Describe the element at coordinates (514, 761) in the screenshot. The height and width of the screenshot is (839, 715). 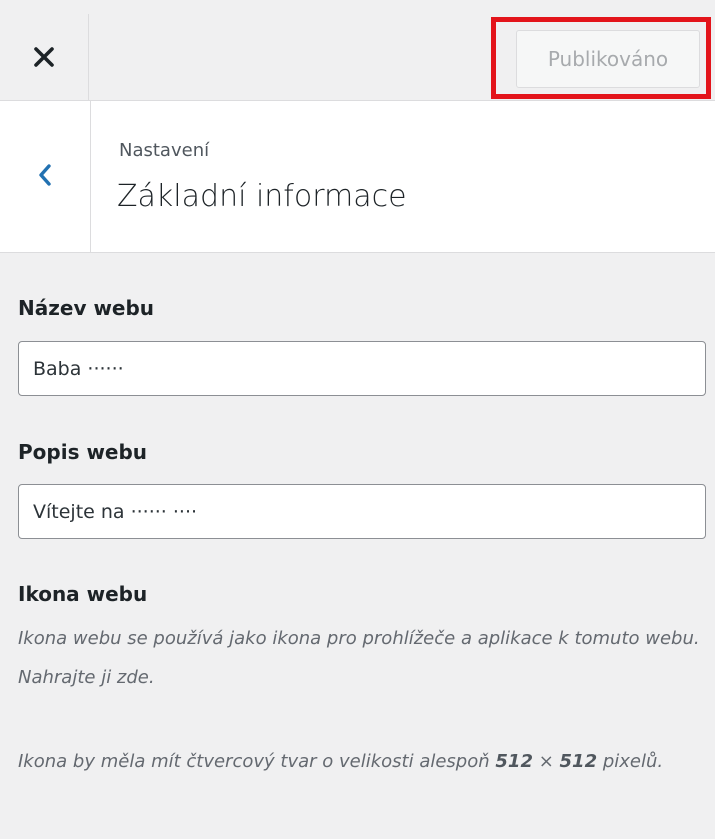
I see `size-width: 512` at that location.